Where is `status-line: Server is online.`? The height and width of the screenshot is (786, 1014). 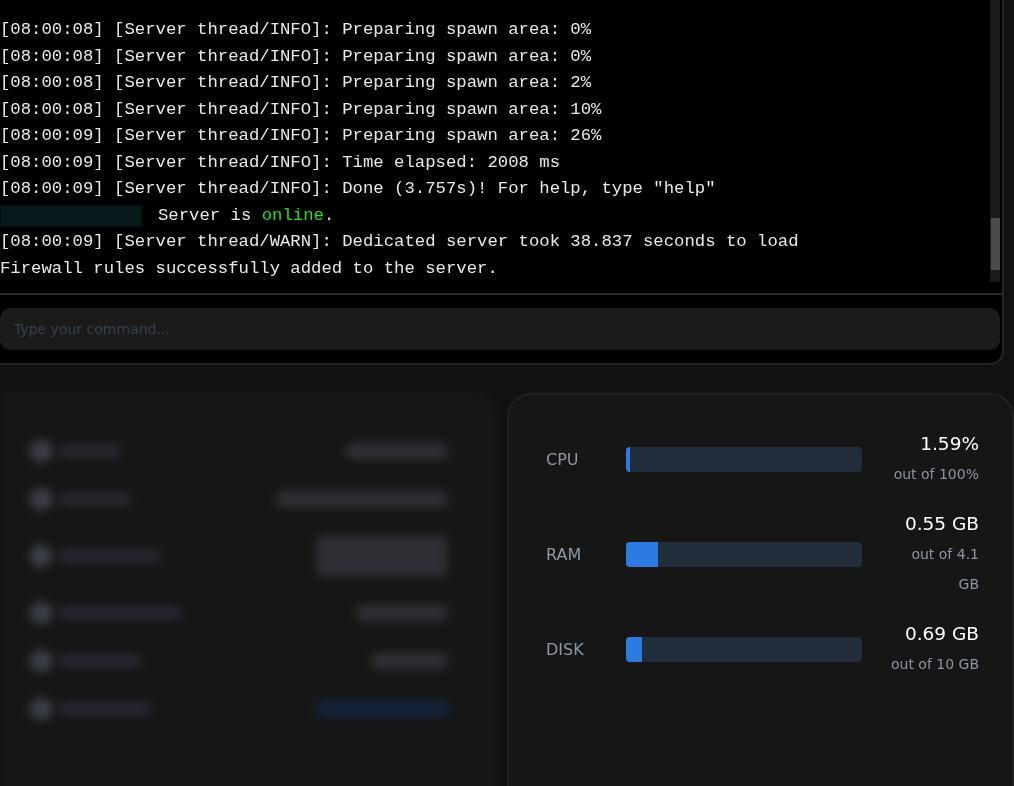 status-line: Server is online. is located at coordinates (246, 215).